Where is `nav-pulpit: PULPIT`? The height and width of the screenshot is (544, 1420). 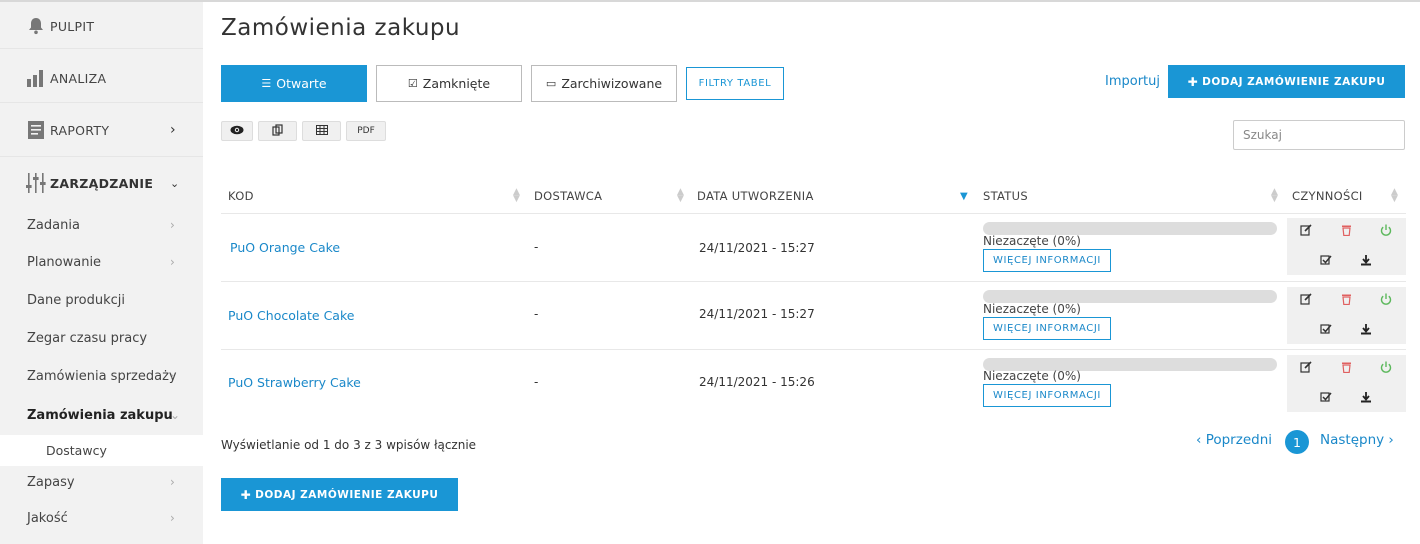 nav-pulpit: PULPIT is located at coordinates (101, 26).